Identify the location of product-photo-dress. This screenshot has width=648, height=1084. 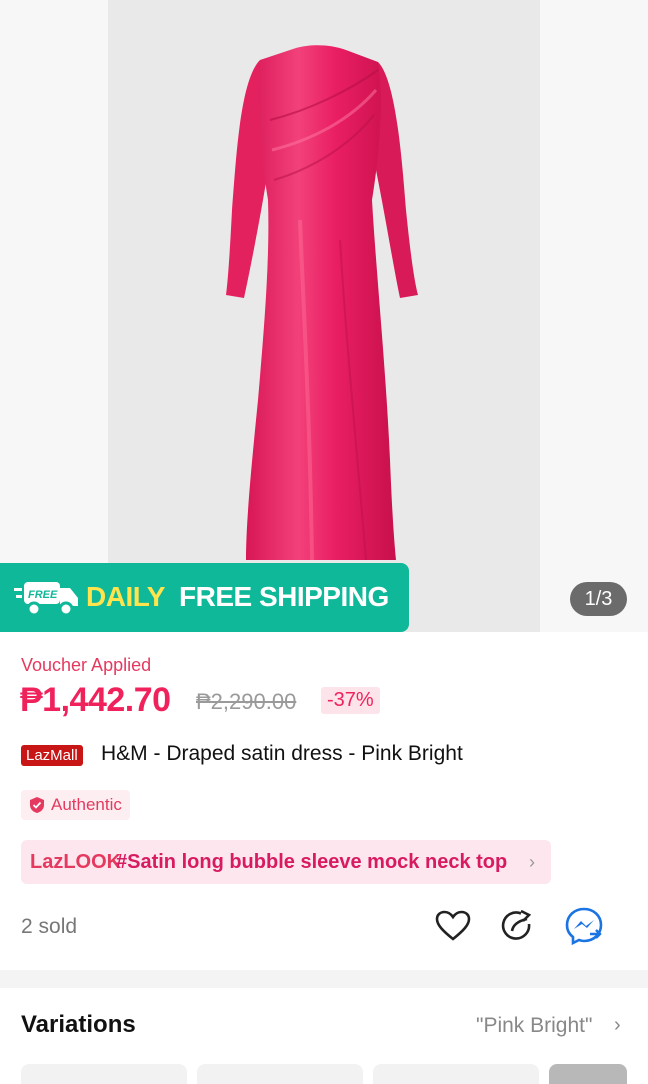
(322, 303).